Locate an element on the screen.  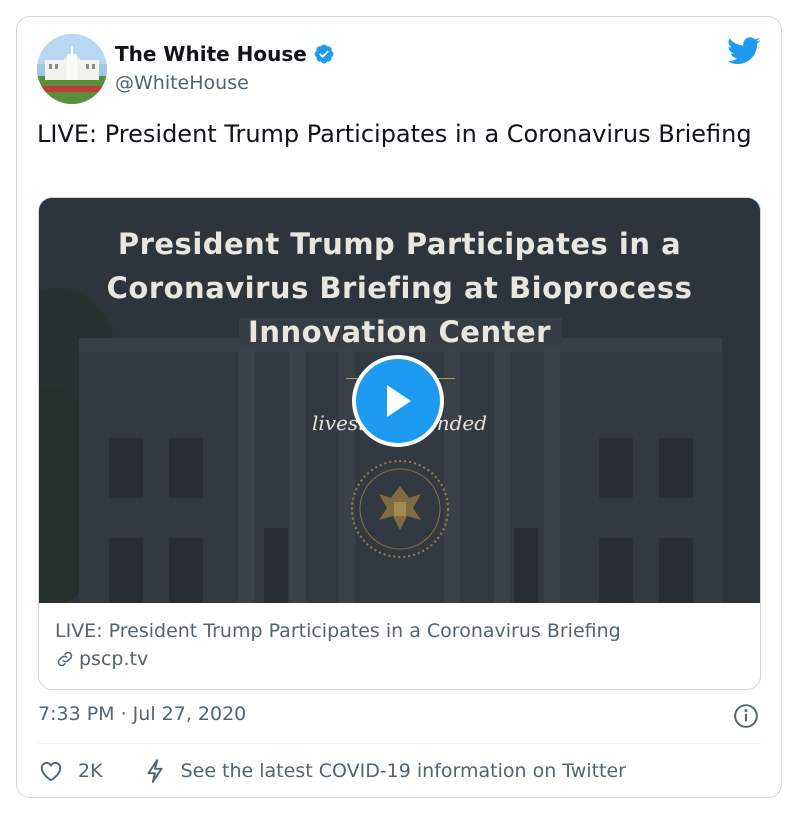
play-button is located at coordinates (398, 401).